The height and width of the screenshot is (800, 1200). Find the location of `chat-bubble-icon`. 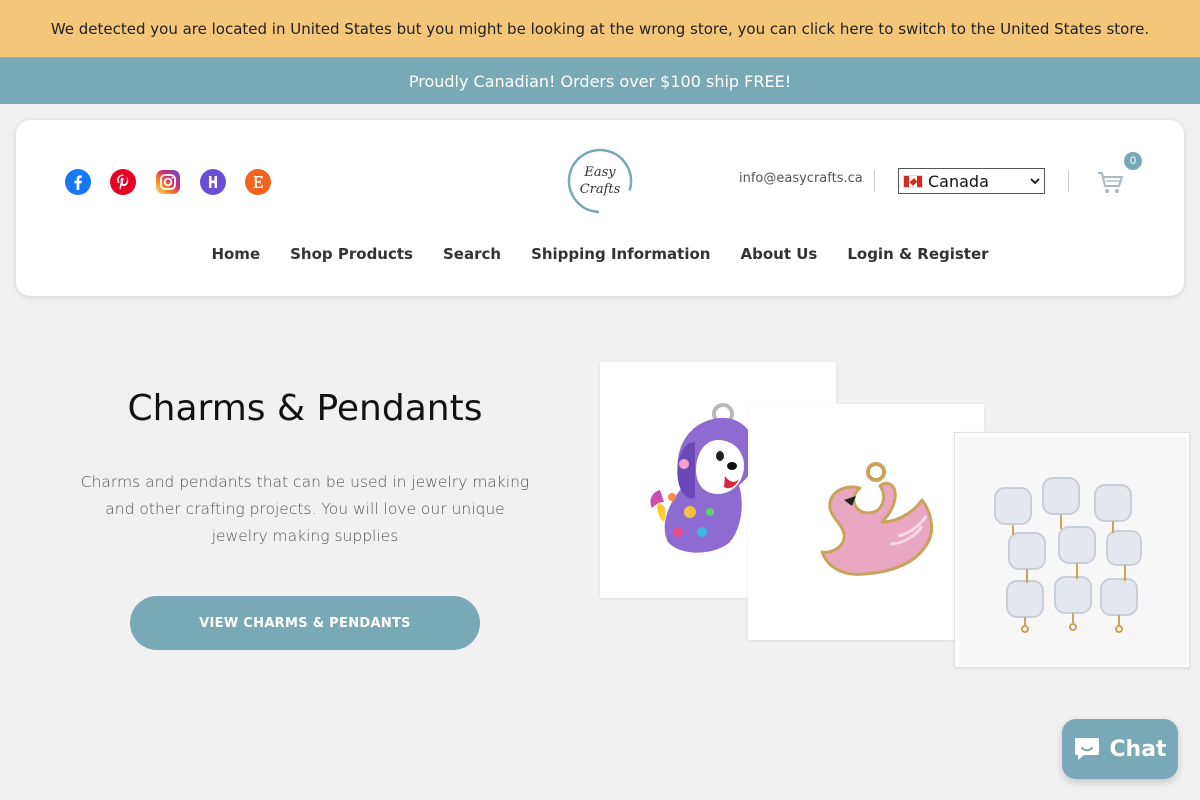

chat-bubble-icon is located at coordinates (1087, 749).